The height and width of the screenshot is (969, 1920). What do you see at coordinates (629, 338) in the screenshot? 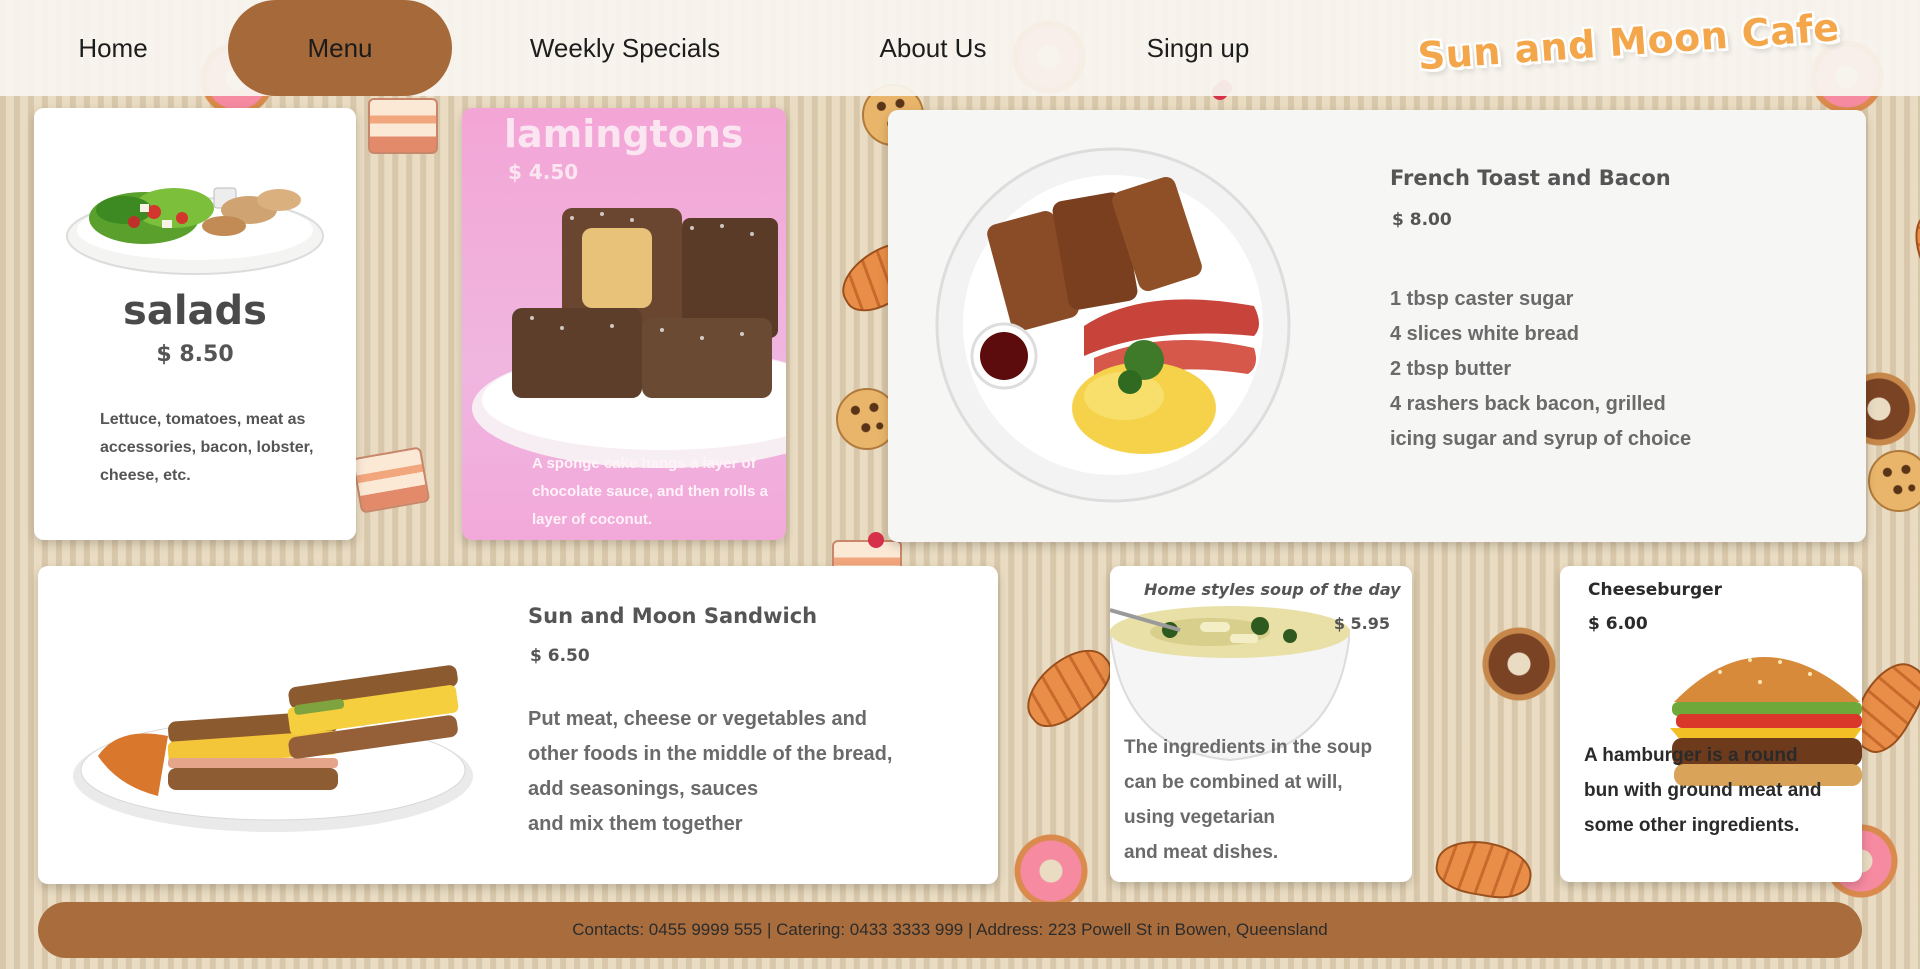
I see `lamington-image` at bounding box center [629, 338].